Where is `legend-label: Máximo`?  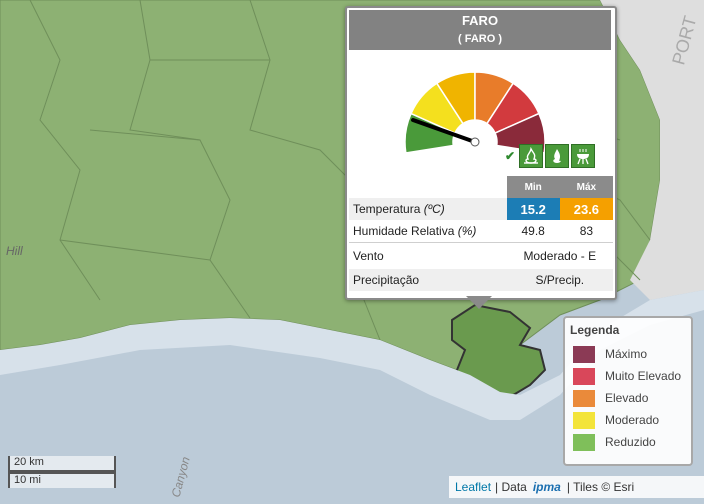 legend-label: Máximo is located at coordinates (626, 354).